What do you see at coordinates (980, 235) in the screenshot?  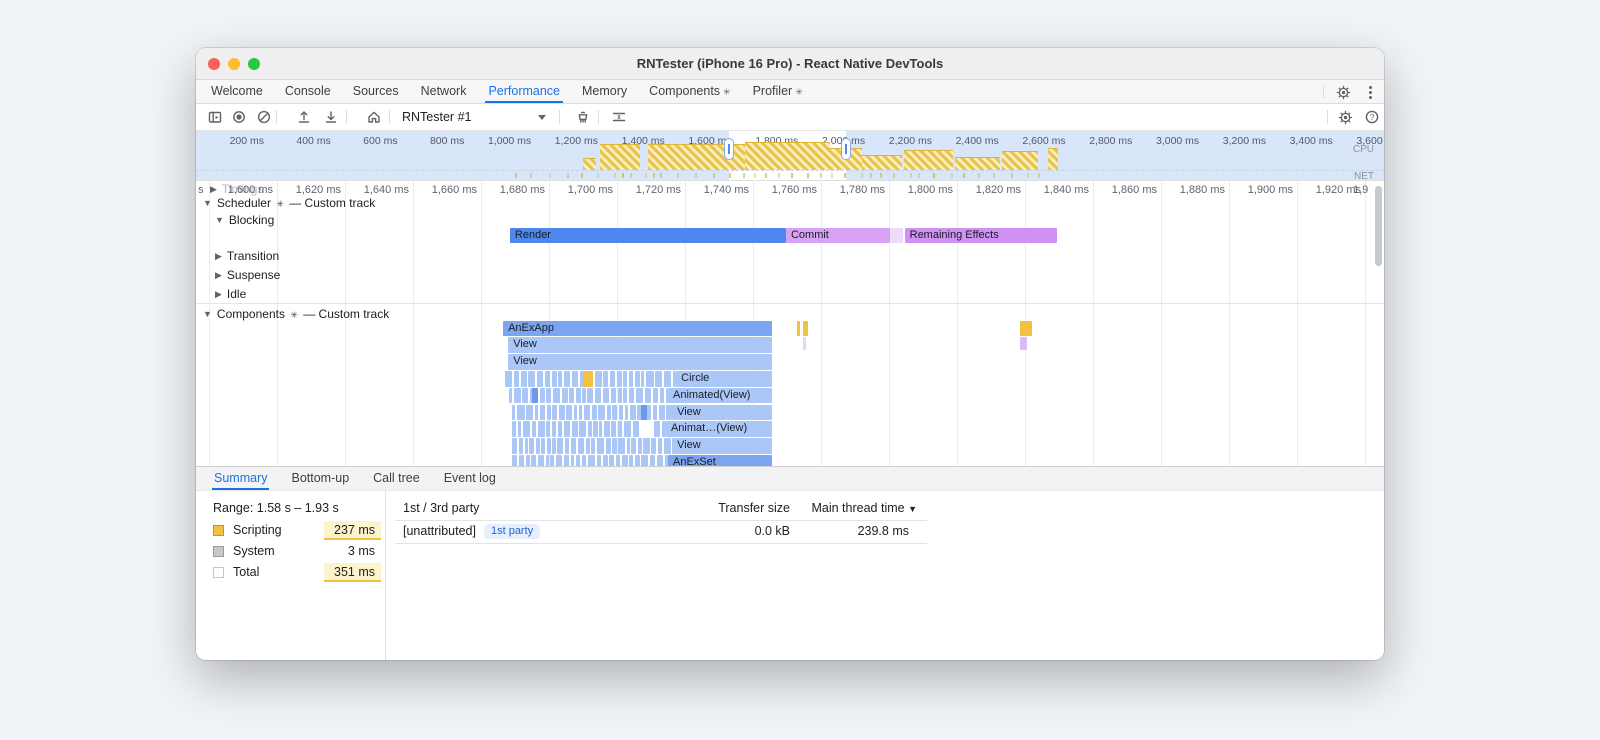 I see `flame-event-remaining-effects: Remaining Effects` at bounding box center [980, 235].